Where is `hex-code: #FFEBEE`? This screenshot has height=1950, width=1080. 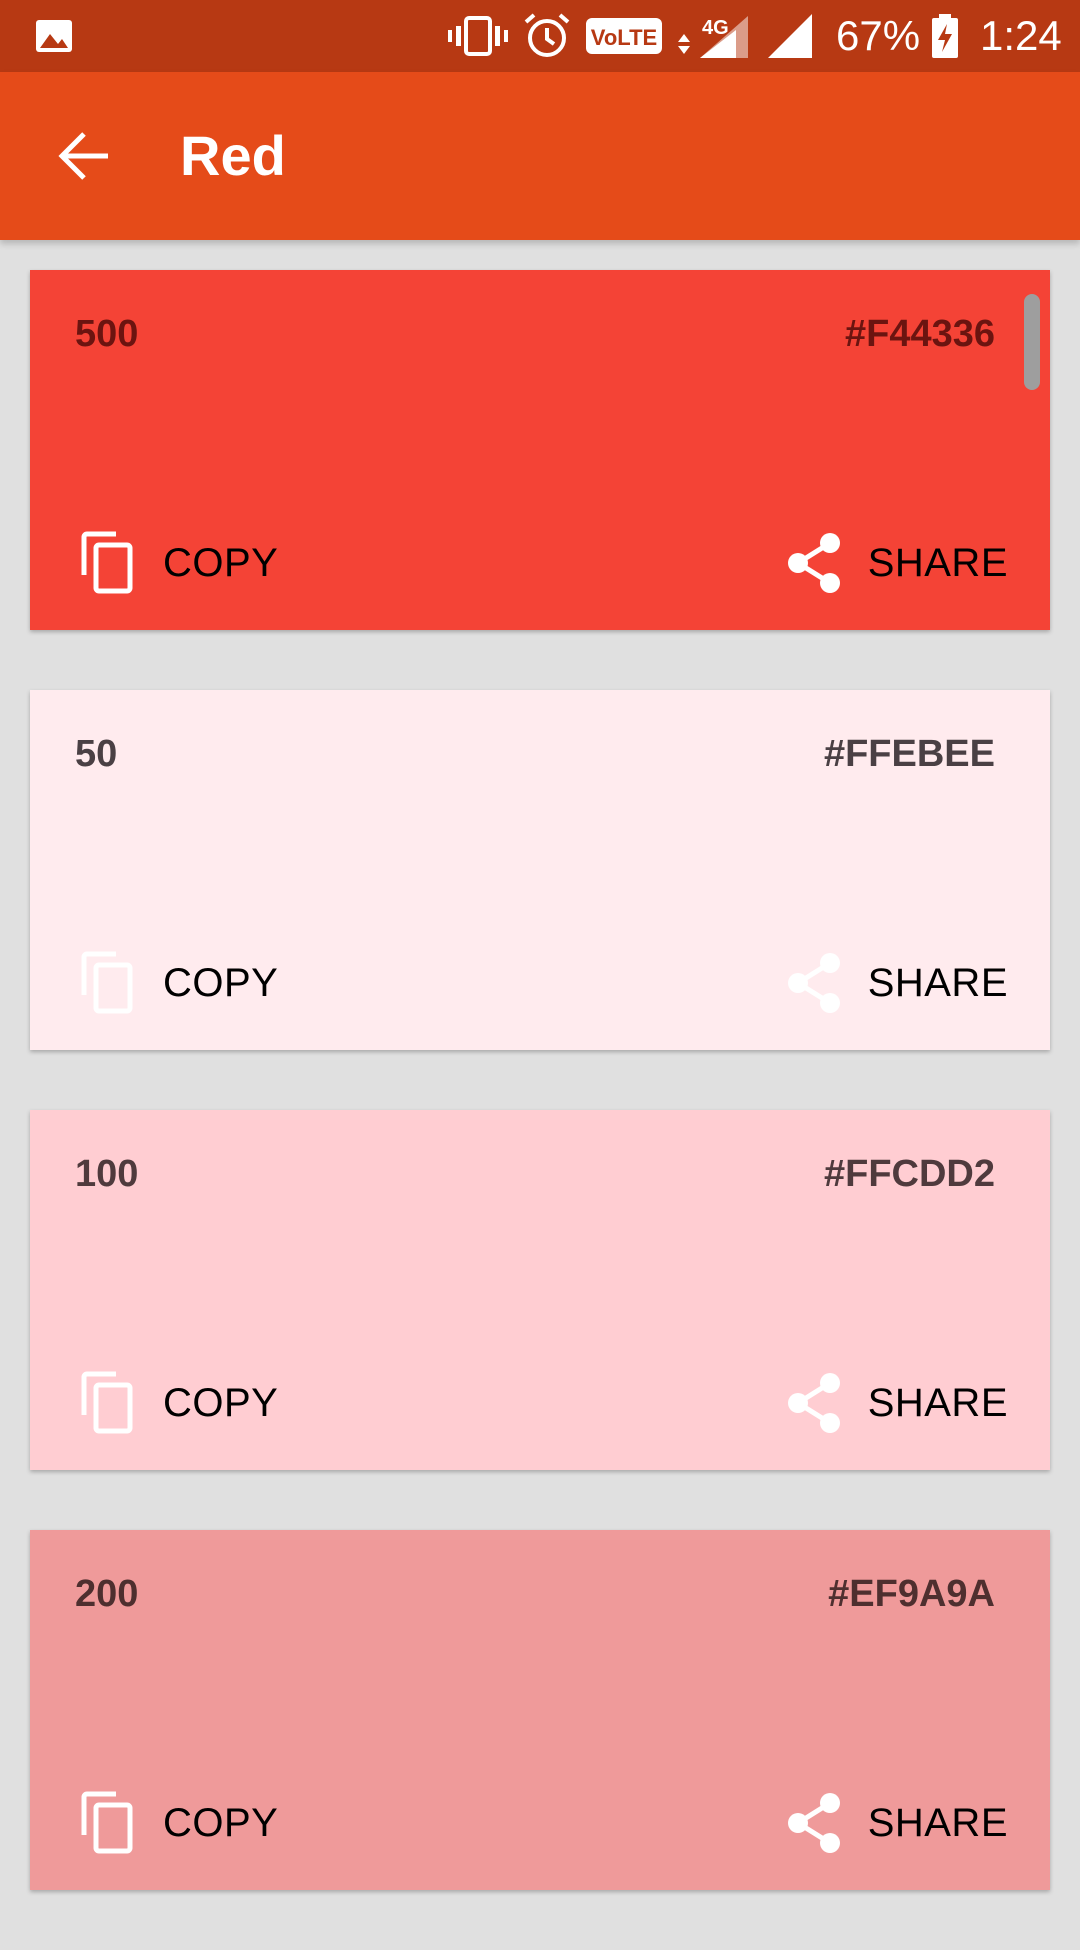 hex-code: #FFEBEE is located at coordinates (909, 754).